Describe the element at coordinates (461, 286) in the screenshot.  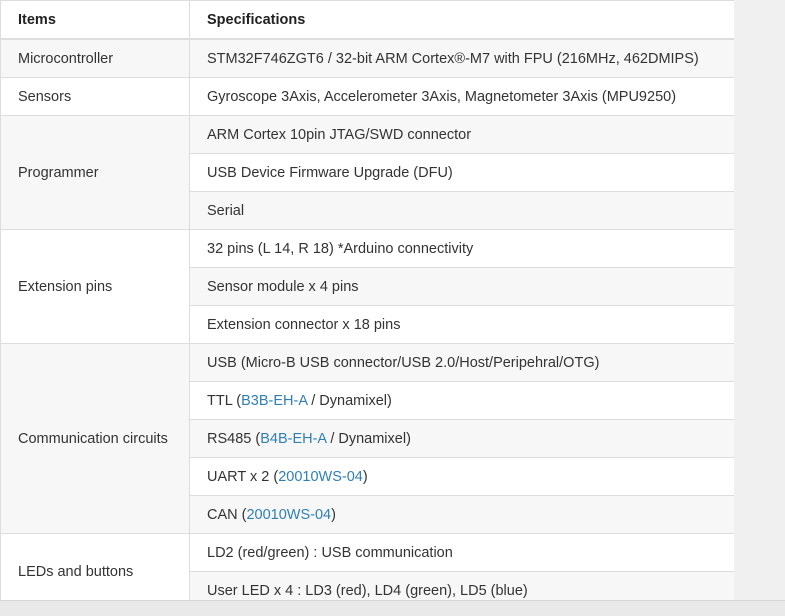
I see `spec-cell: Sensor module x 4 pins` at that location.